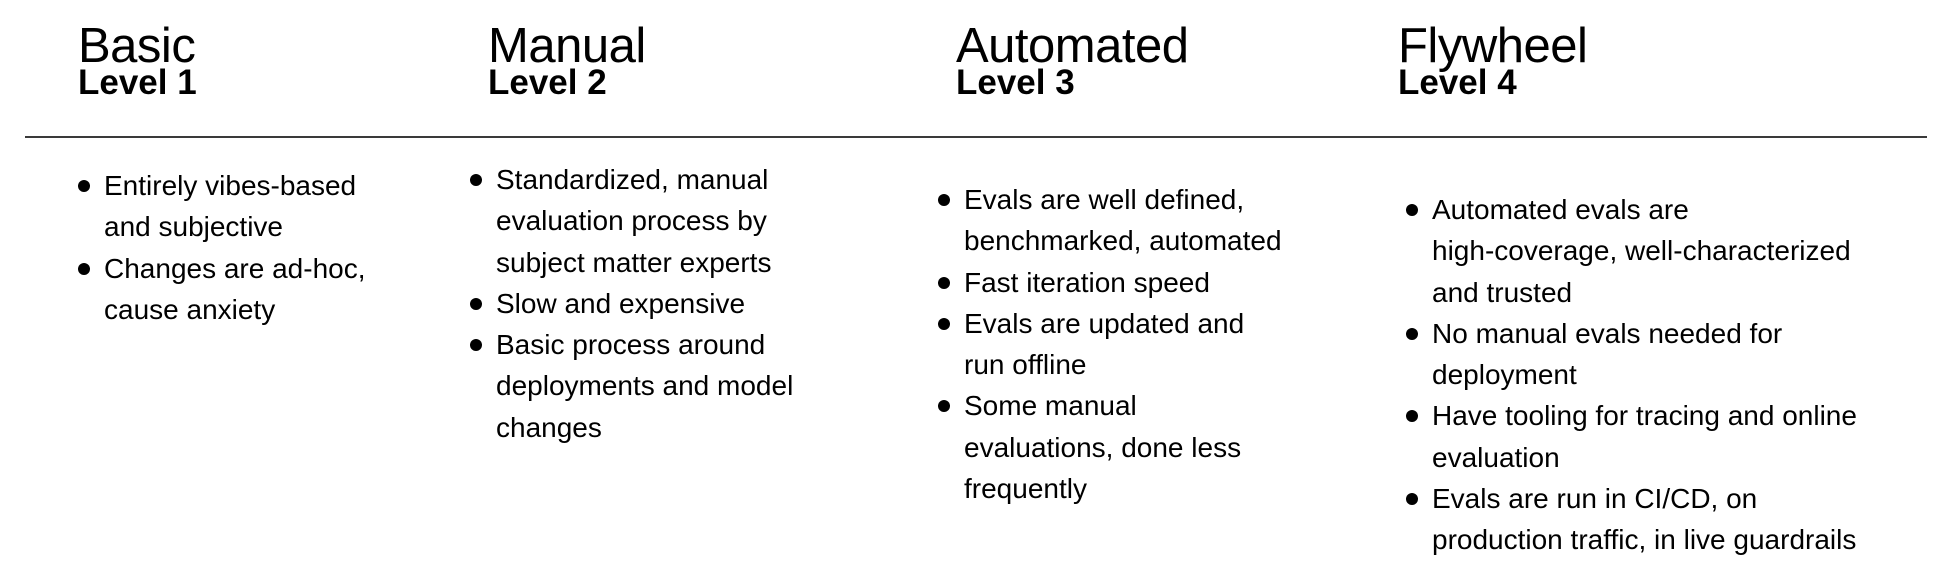 Image resolution: width=1934 pixels, height=574 pixels. I want to click on list-item: Fast iteration speed, so click(1110, 282).